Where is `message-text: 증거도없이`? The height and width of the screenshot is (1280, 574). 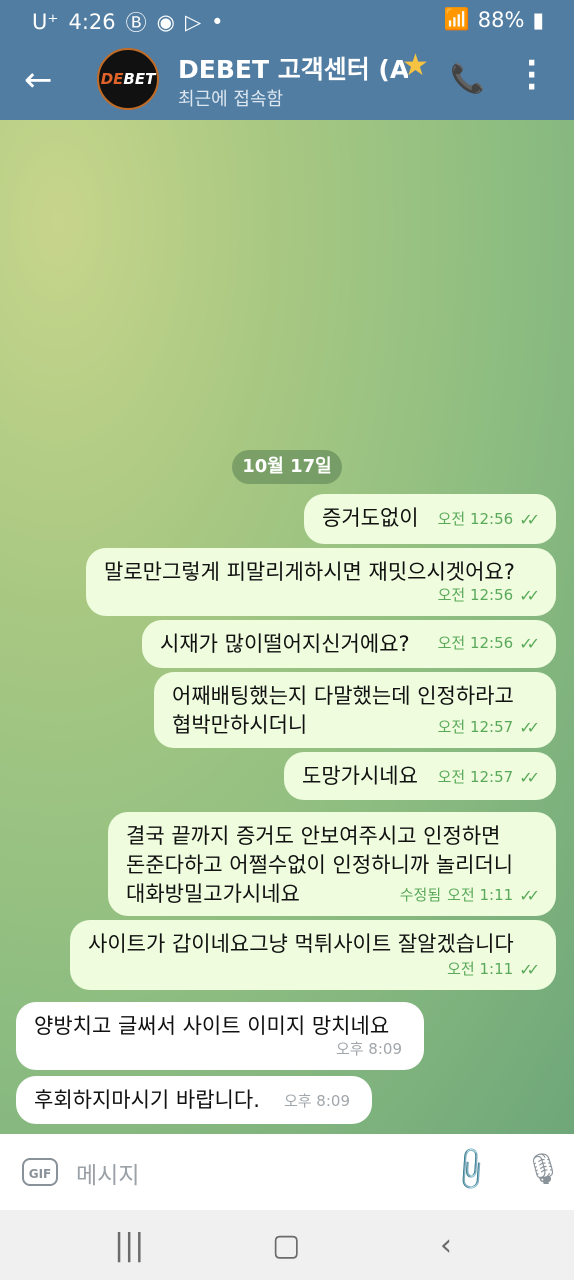 message-text: 증거도없이 is located at coordinates (370, 518).